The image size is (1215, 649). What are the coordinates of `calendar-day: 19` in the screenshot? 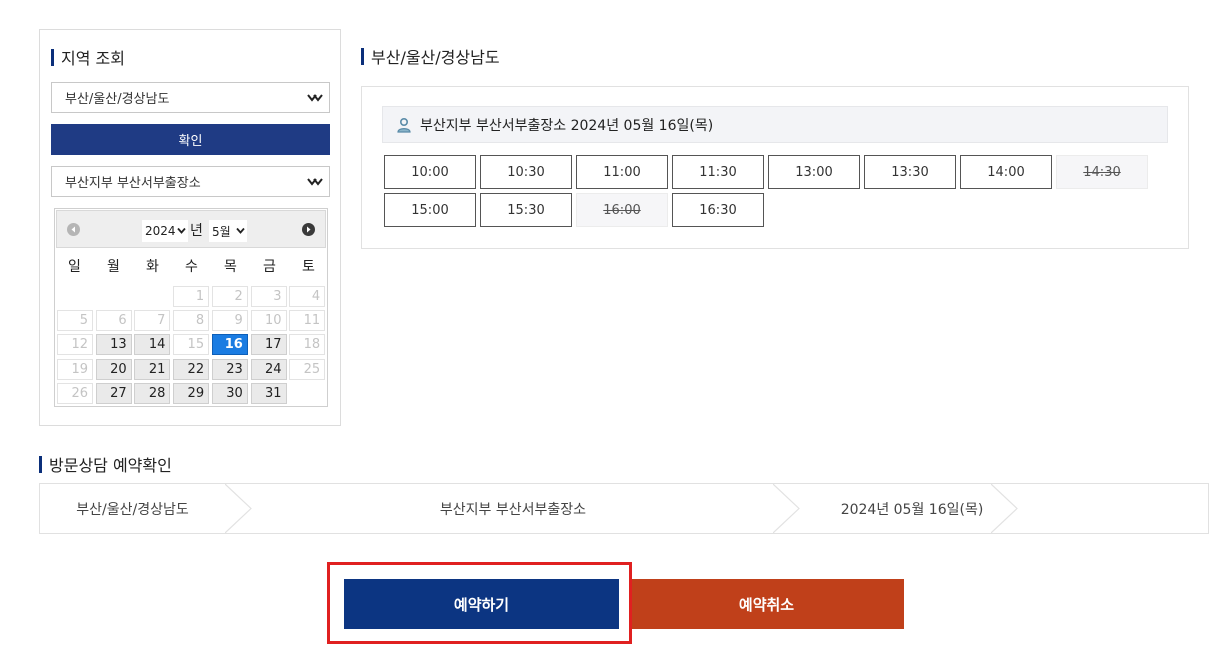 It's located at (75, 369).